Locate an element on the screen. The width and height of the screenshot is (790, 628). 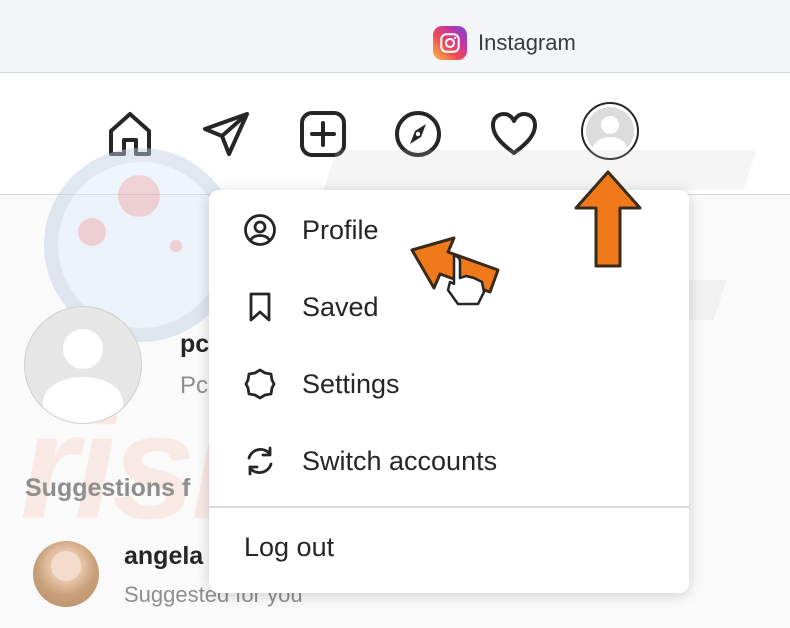
gear-icon is located at coordinates (260, 384).